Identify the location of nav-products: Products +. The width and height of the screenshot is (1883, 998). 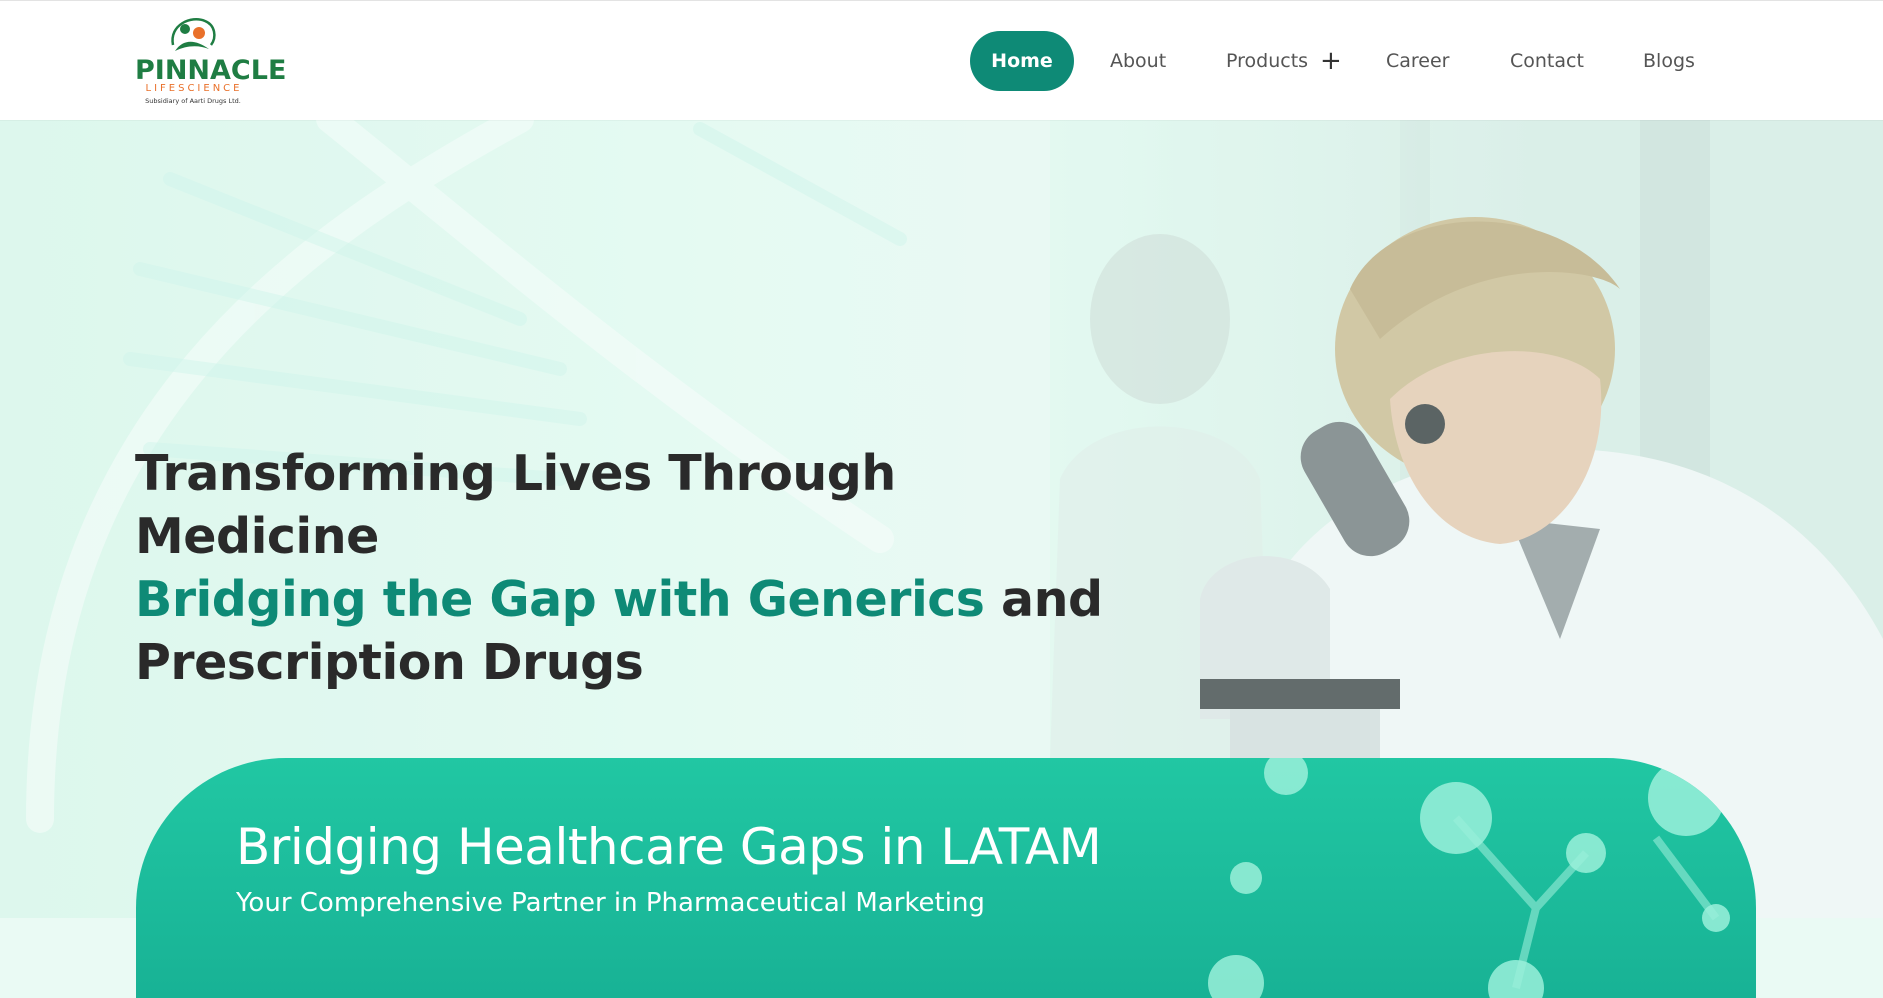
(1284, 61).